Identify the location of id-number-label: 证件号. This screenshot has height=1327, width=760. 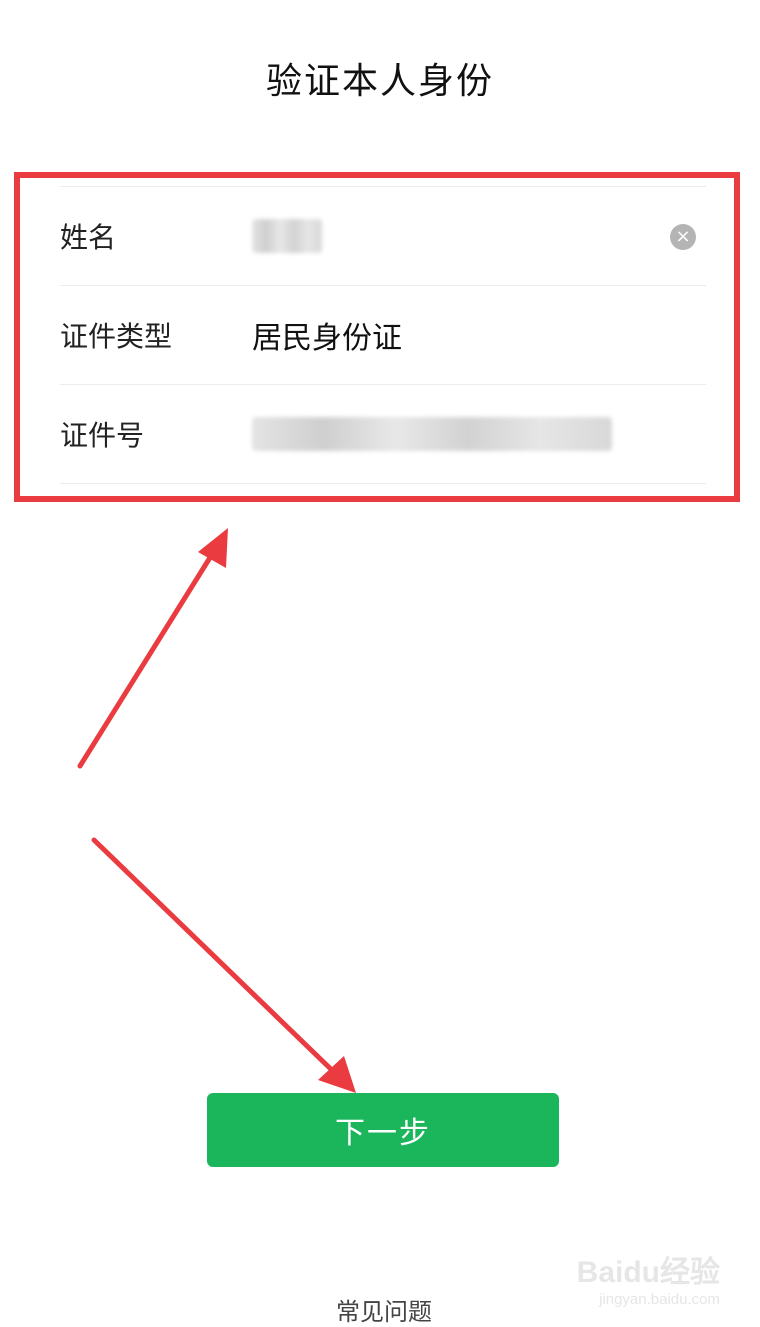
(102, 435).